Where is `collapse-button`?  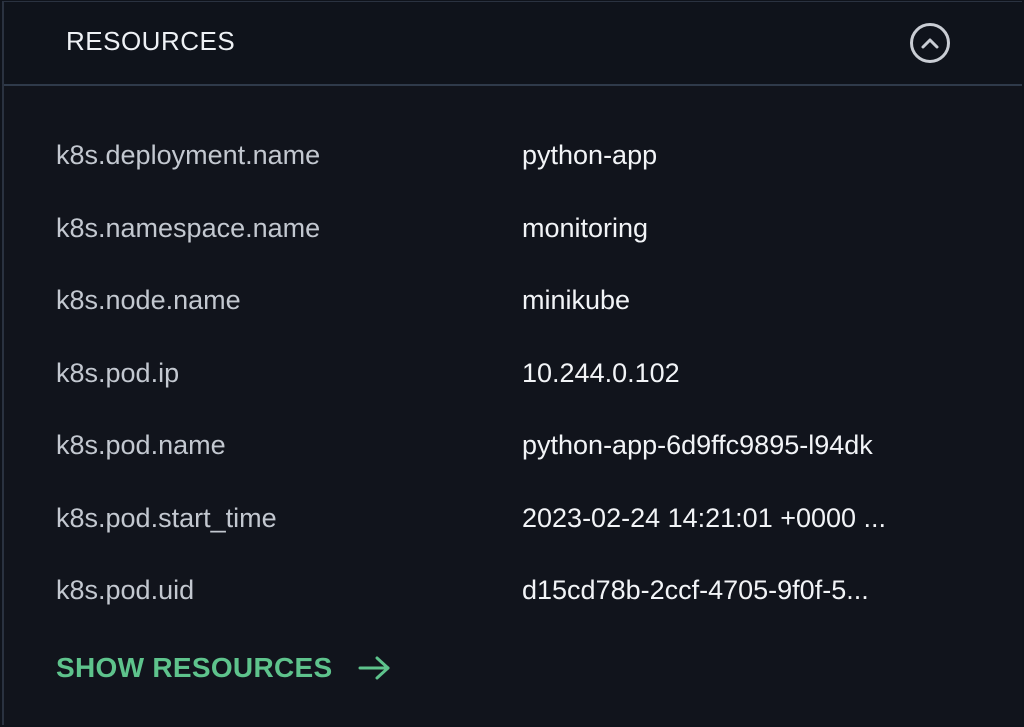
collapse-button is located at coordinates (930, 43).